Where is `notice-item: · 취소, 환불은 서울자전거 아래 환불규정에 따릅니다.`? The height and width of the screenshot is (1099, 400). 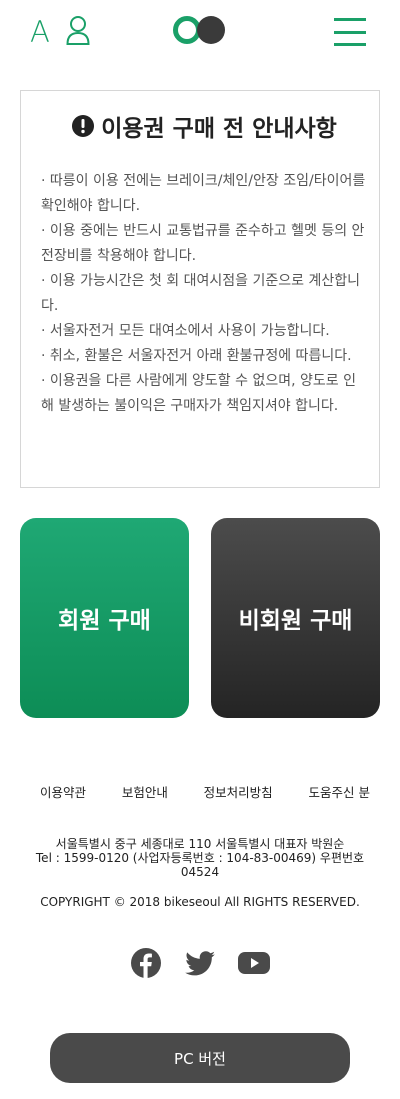 notice-item: · 취소, 환불은 서울자전거 아래 환불규정에 따릅니다. is located at coordinates (196, 356).